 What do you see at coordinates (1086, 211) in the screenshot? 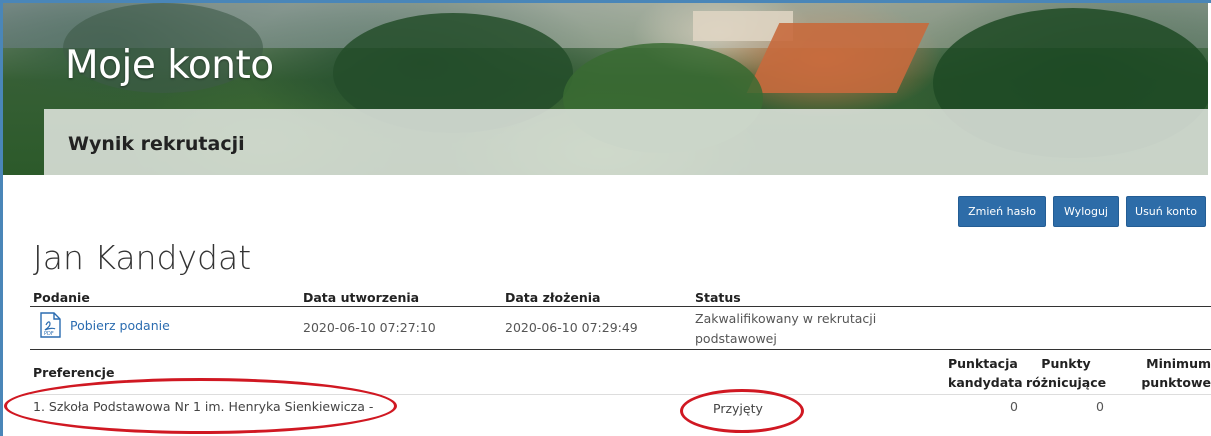
I see `logout-button: Wyloguj` at bounding box center [1086, 211].